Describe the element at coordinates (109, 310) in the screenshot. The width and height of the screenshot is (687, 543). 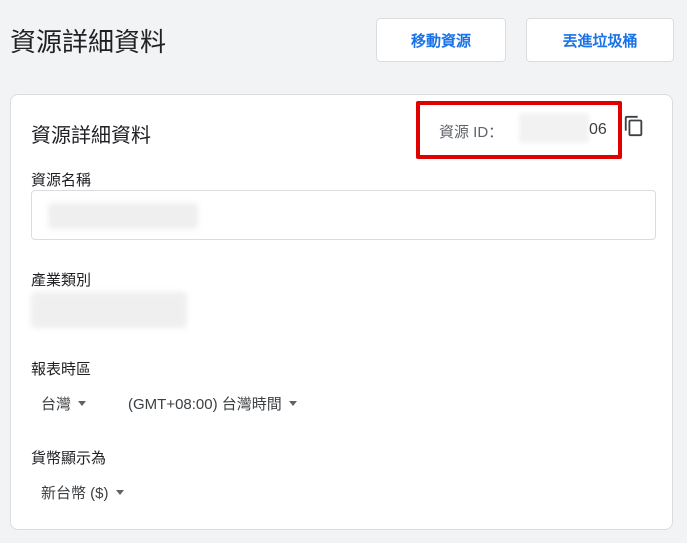
I see `industry-category-value` at that location.